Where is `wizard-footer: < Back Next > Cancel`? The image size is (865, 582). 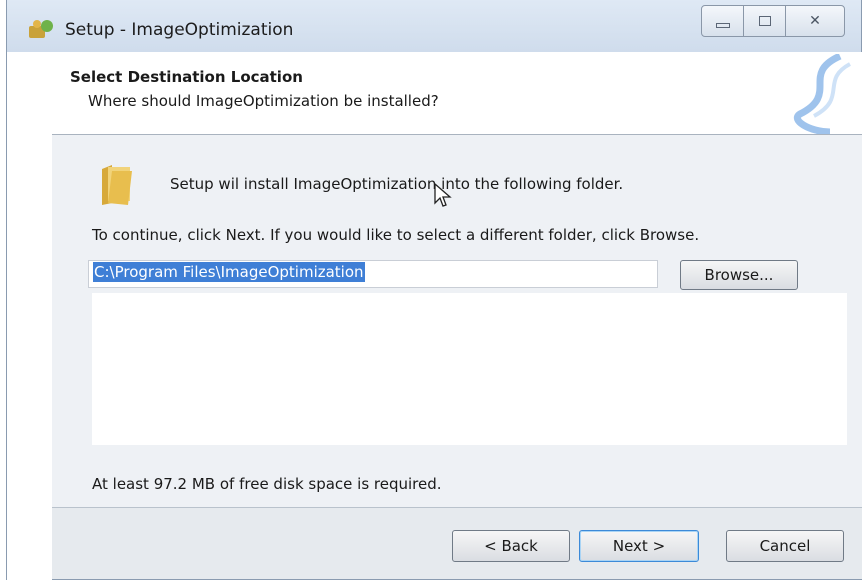
wizard-footer: < Back Next > Cancel is located at coordinates (457, 543).